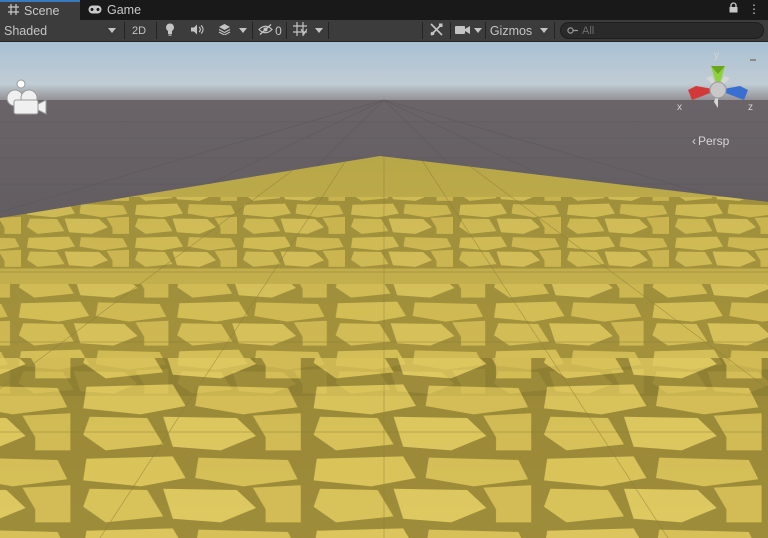  Describe the element at coordinates (266, 30) in the screenshot. I see `eye-hidden-icon` at that location.